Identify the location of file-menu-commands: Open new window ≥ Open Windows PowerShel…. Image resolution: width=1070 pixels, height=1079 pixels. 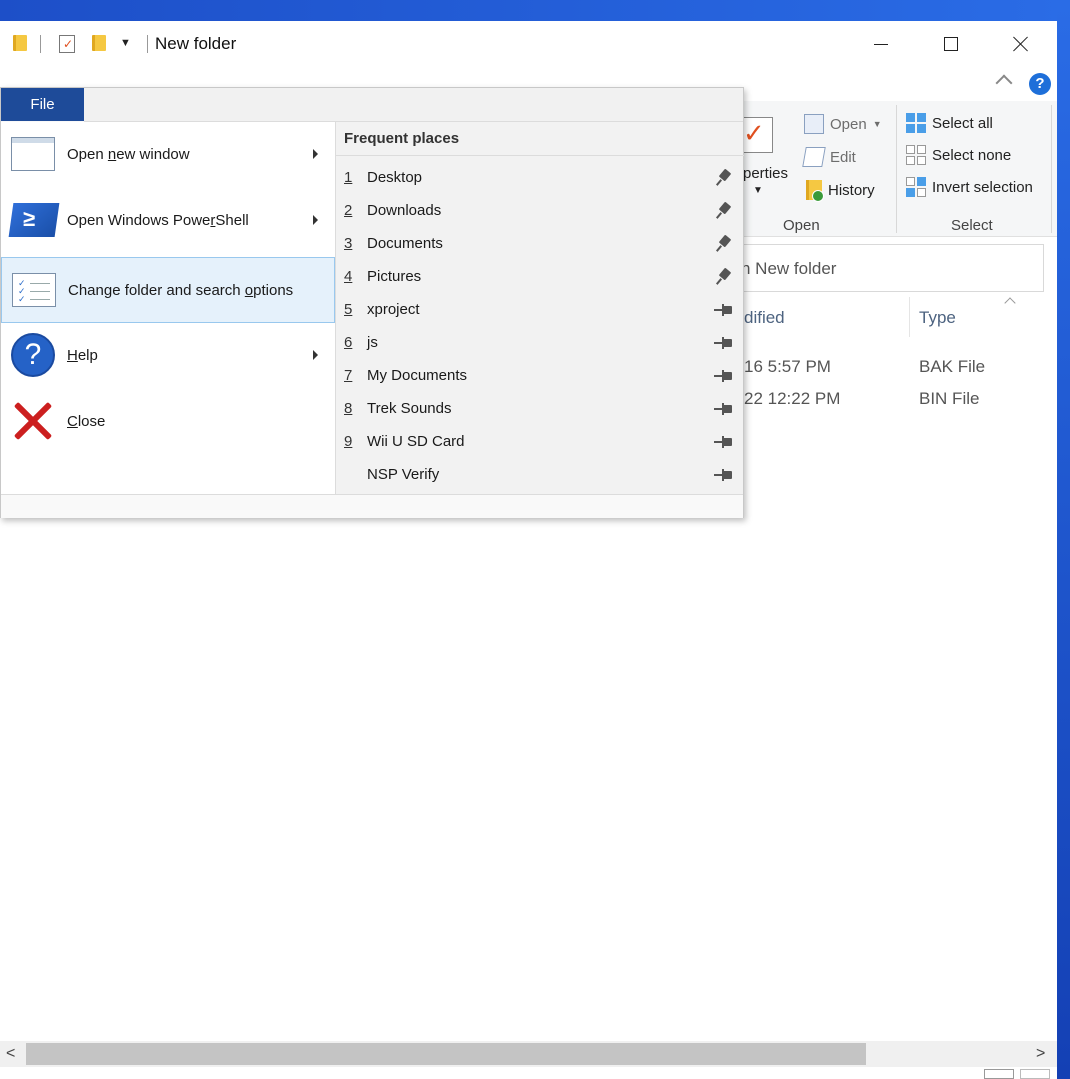
(168, 308).